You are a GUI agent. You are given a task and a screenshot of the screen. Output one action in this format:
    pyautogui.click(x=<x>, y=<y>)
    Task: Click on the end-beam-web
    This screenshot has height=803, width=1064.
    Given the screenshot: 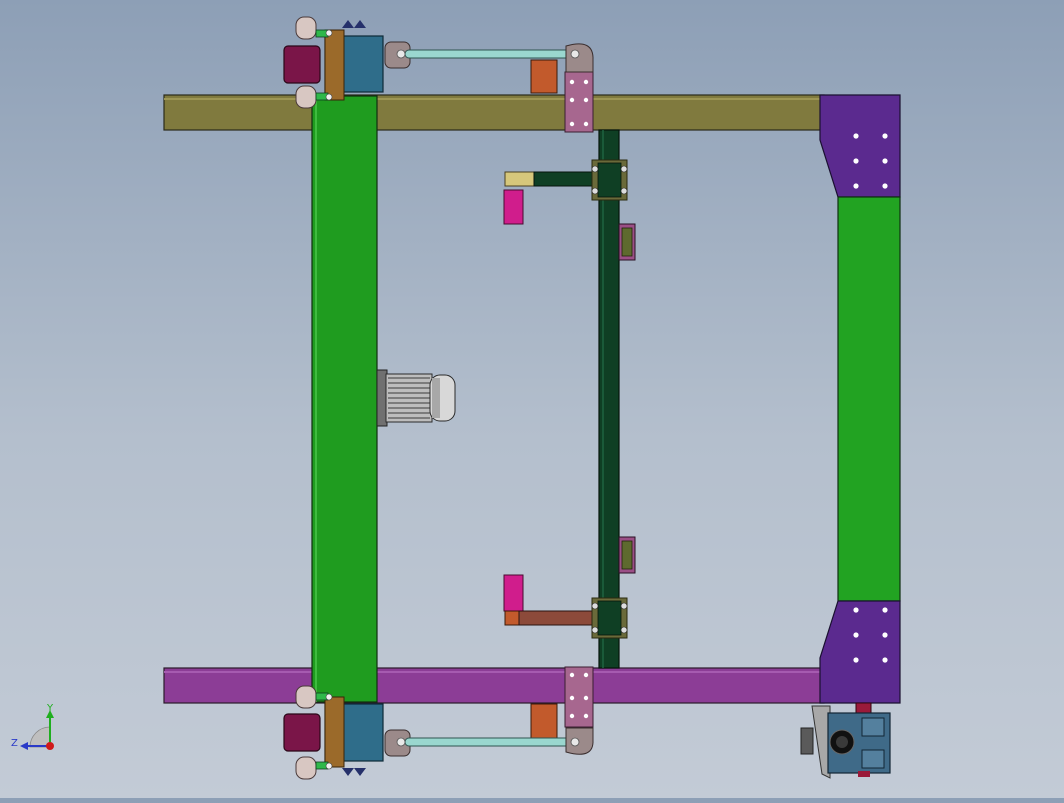 What is the action you would take?
    pyautogui.click(x=869, y=399)
    